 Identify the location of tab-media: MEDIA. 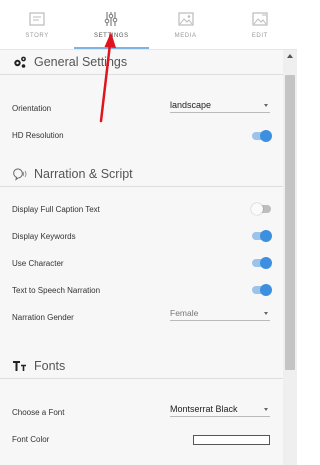
(186, 25).